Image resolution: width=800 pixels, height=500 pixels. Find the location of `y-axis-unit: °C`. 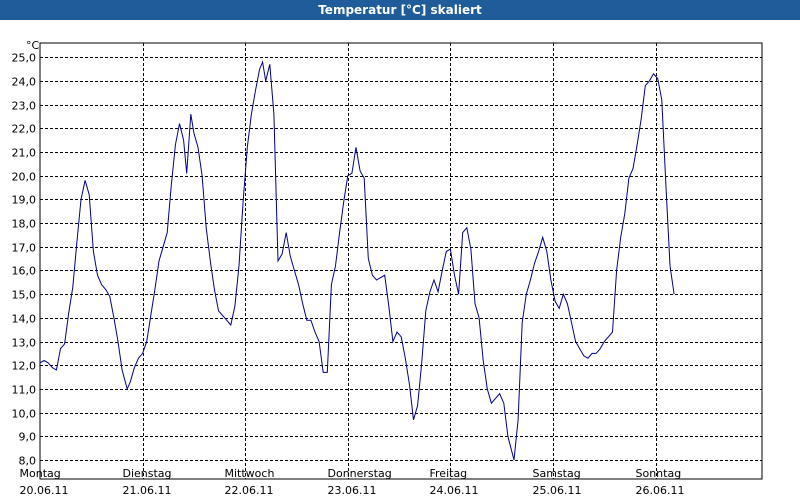

y-axis-unit: °C is located at coordinates (33, 45).